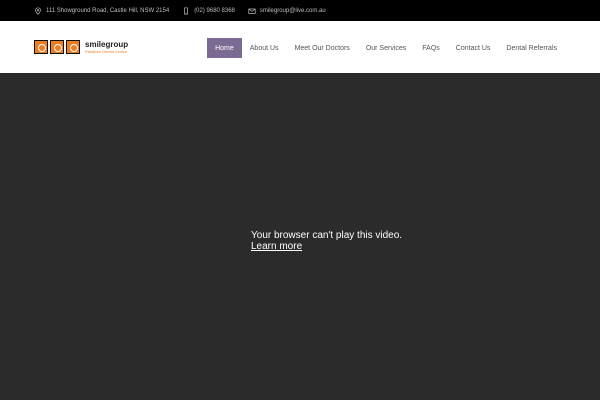 This screenshot has width=600, height=400. Describe the element at coordinates (252, 11) in the screenshot. I see `envelope-icon` at that location.